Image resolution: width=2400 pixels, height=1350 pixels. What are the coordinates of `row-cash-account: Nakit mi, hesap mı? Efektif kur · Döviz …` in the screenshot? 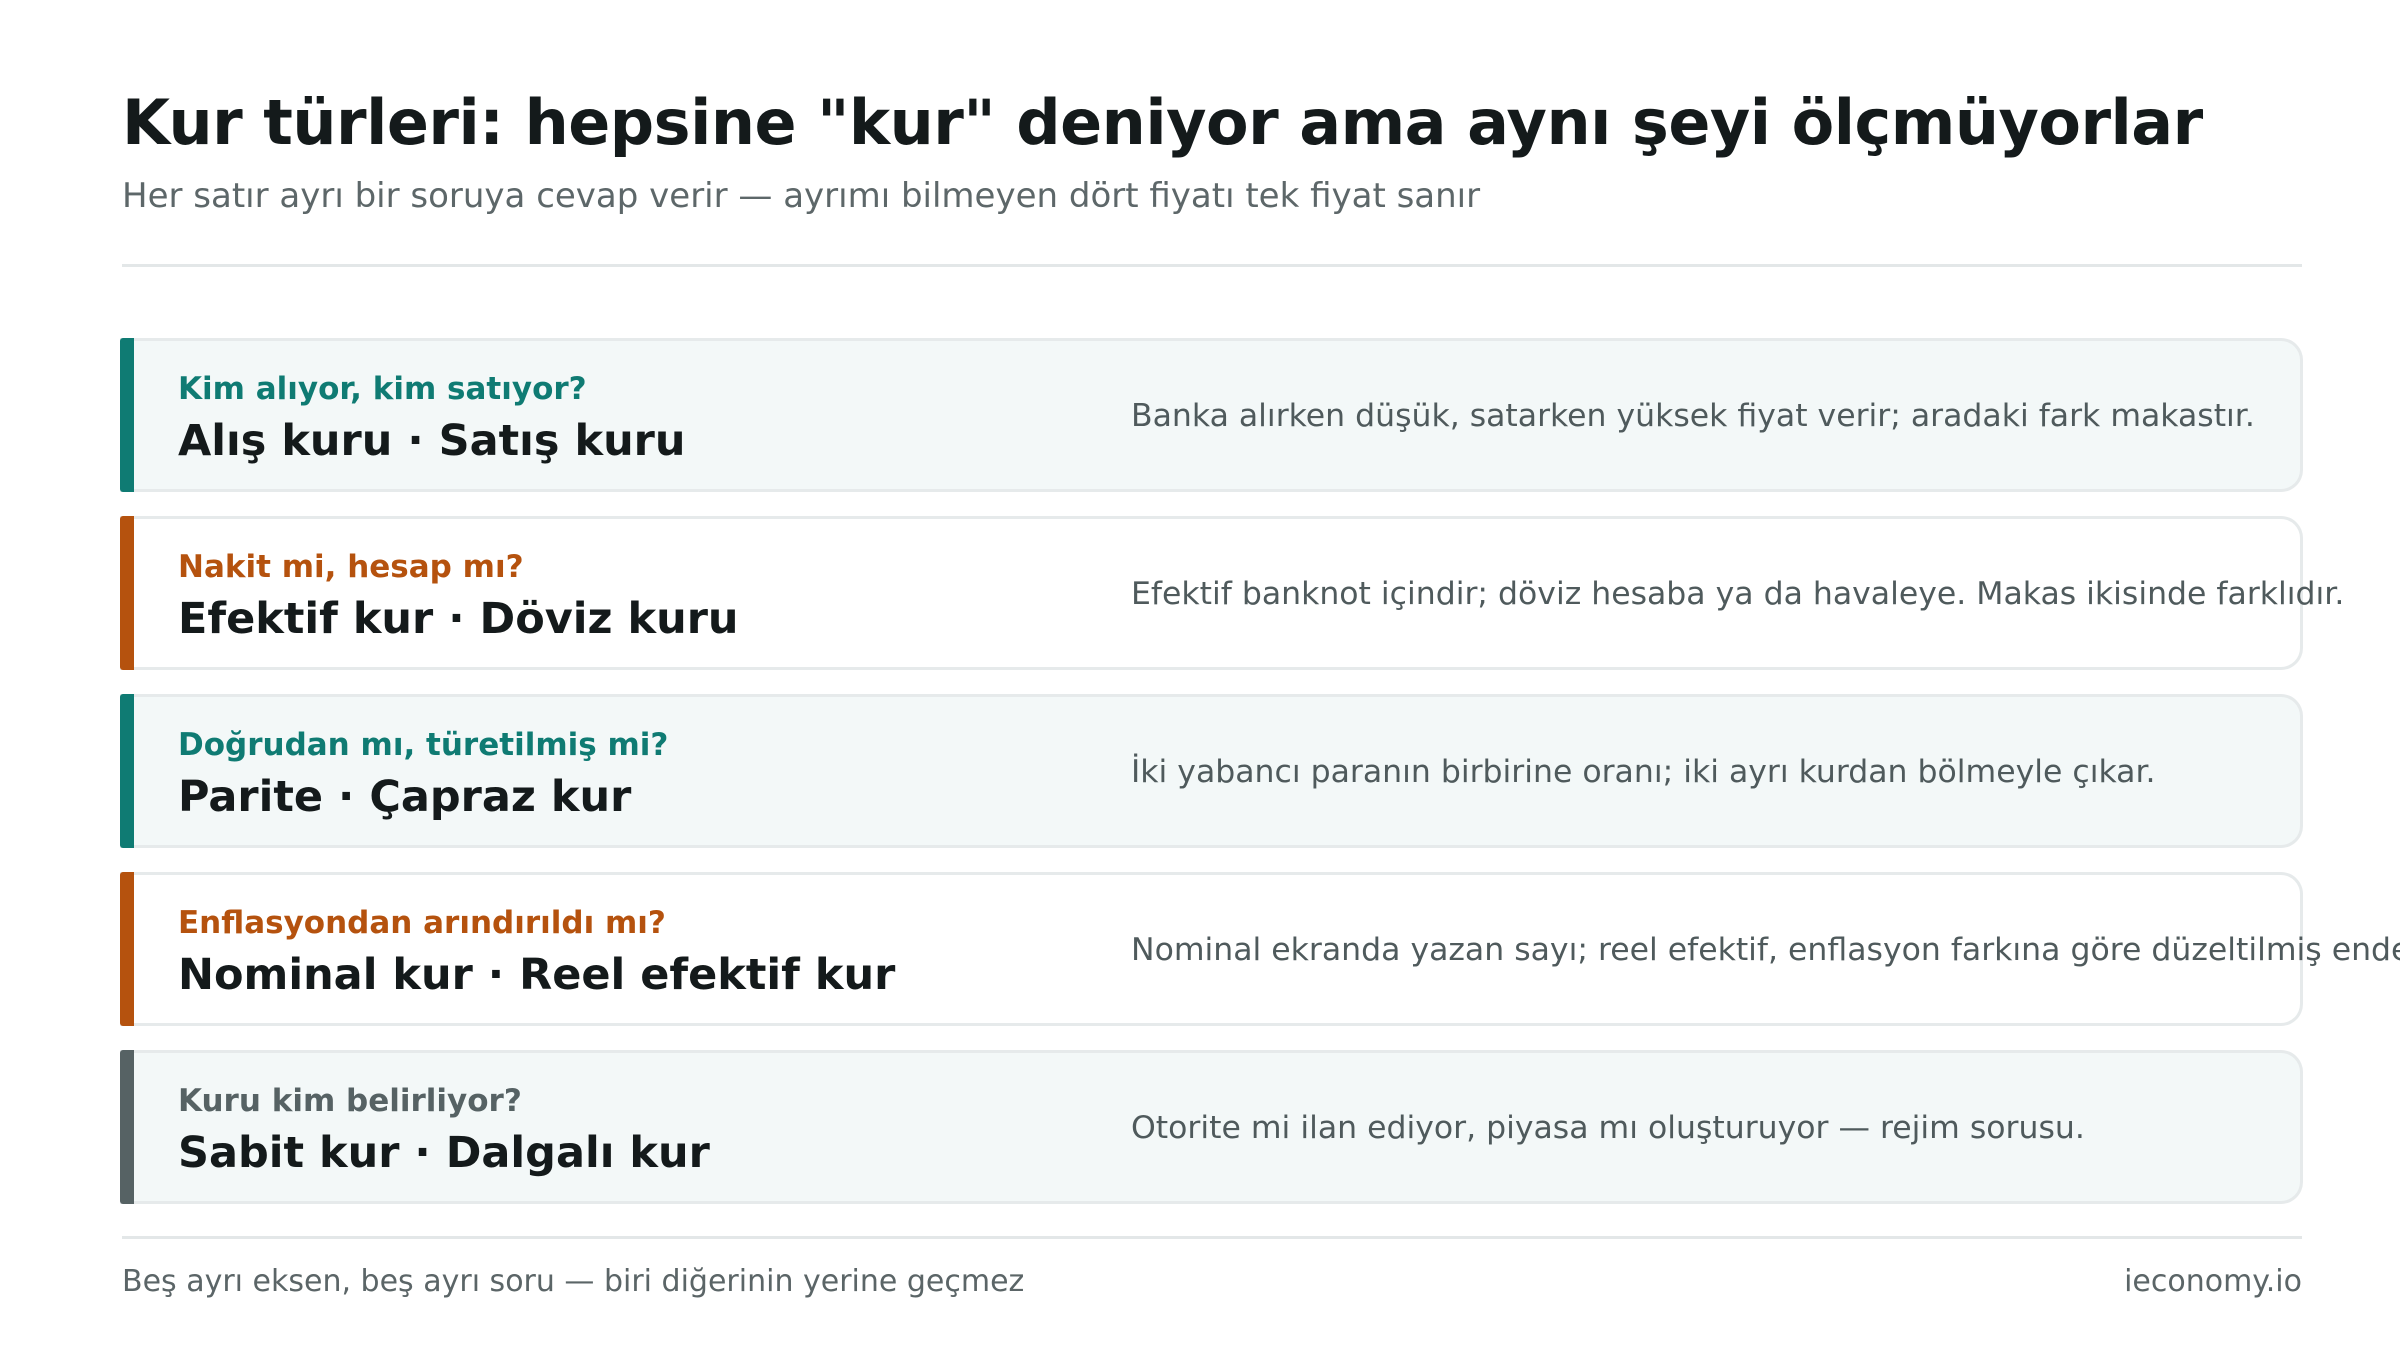 It's located at (1232, 593).